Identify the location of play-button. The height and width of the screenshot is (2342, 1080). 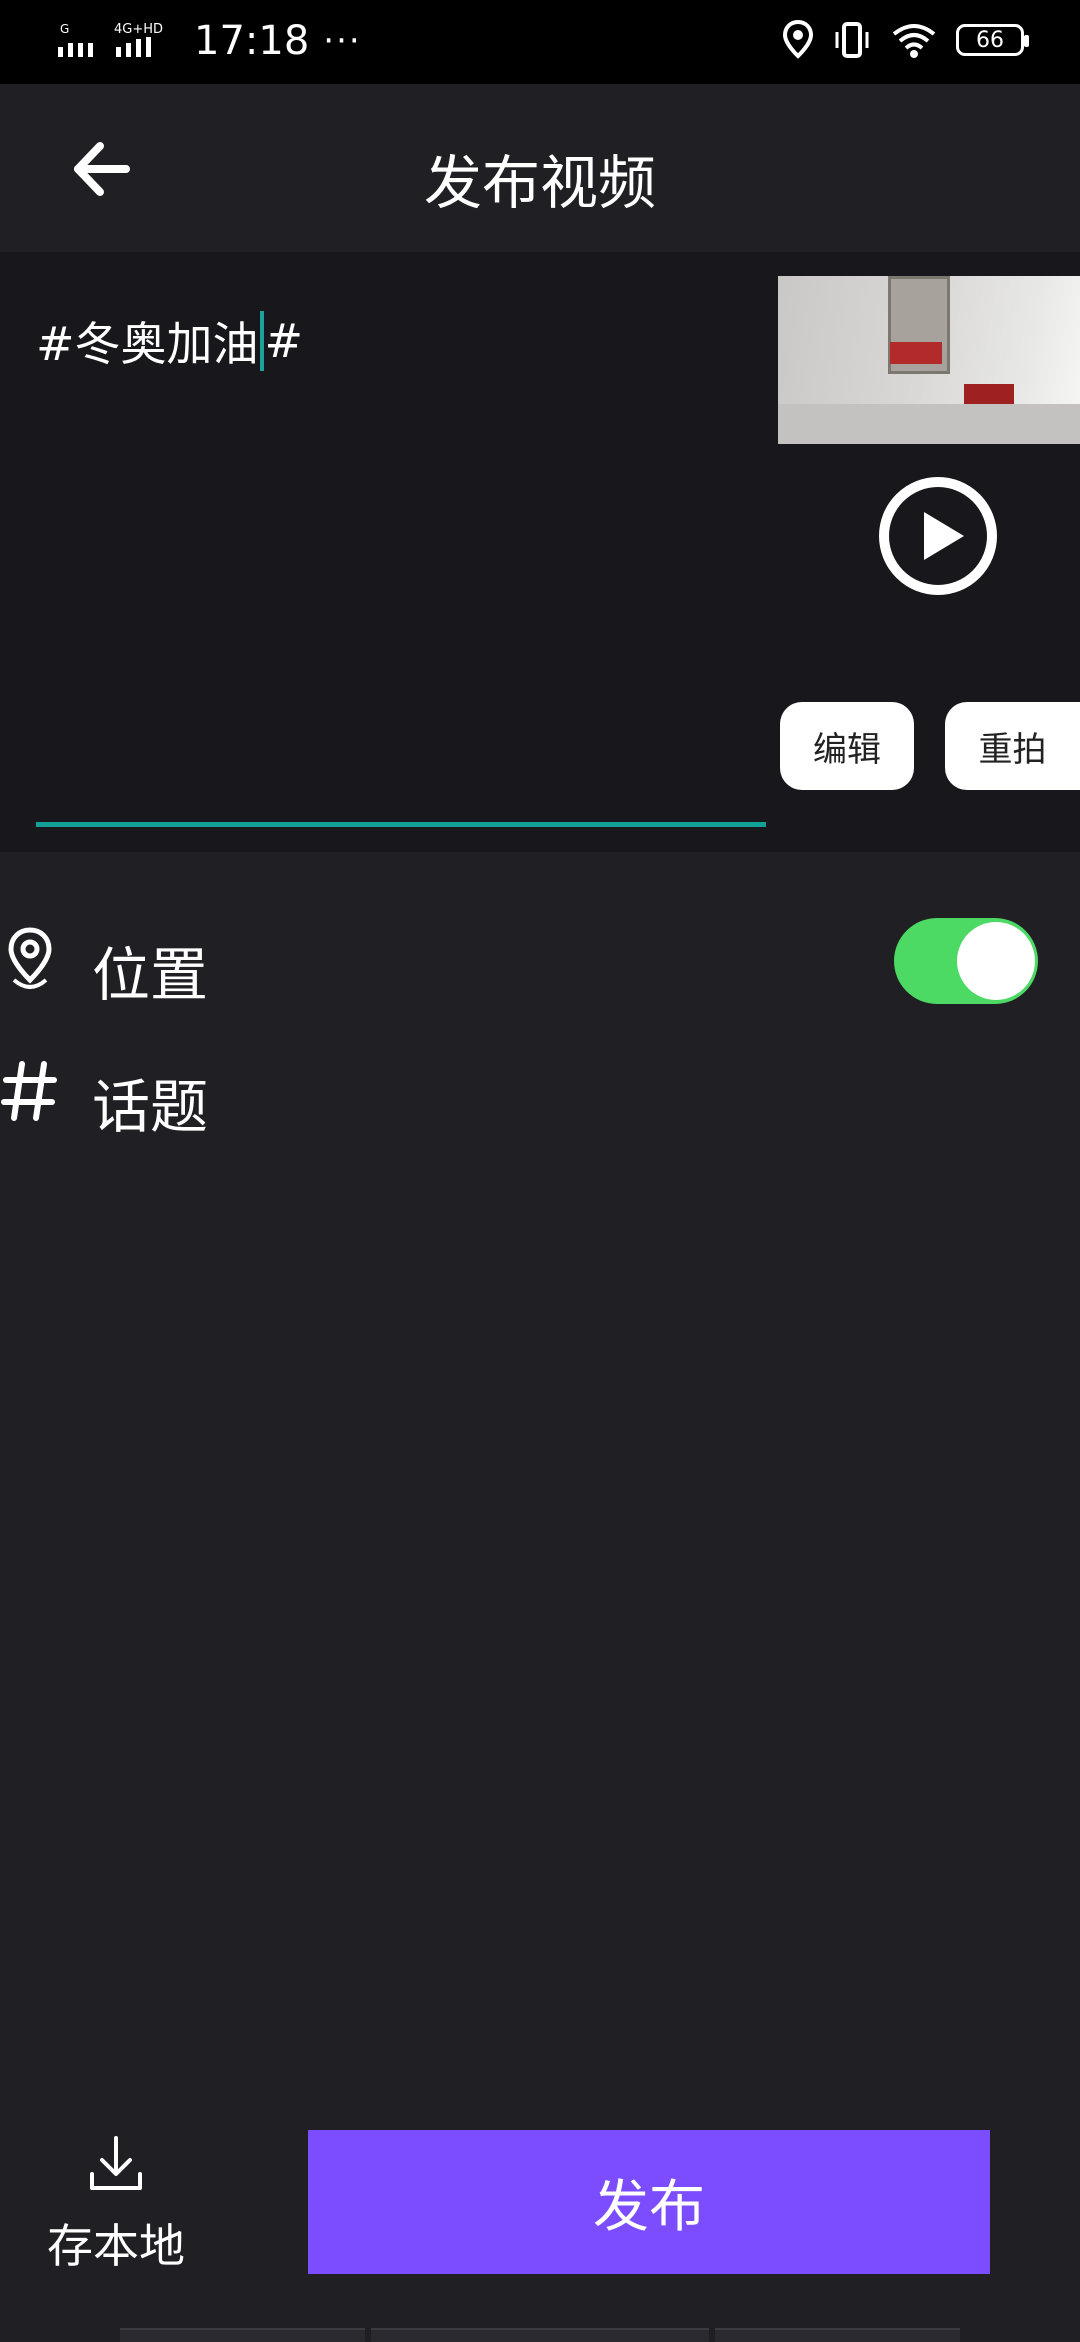
(938, 536).